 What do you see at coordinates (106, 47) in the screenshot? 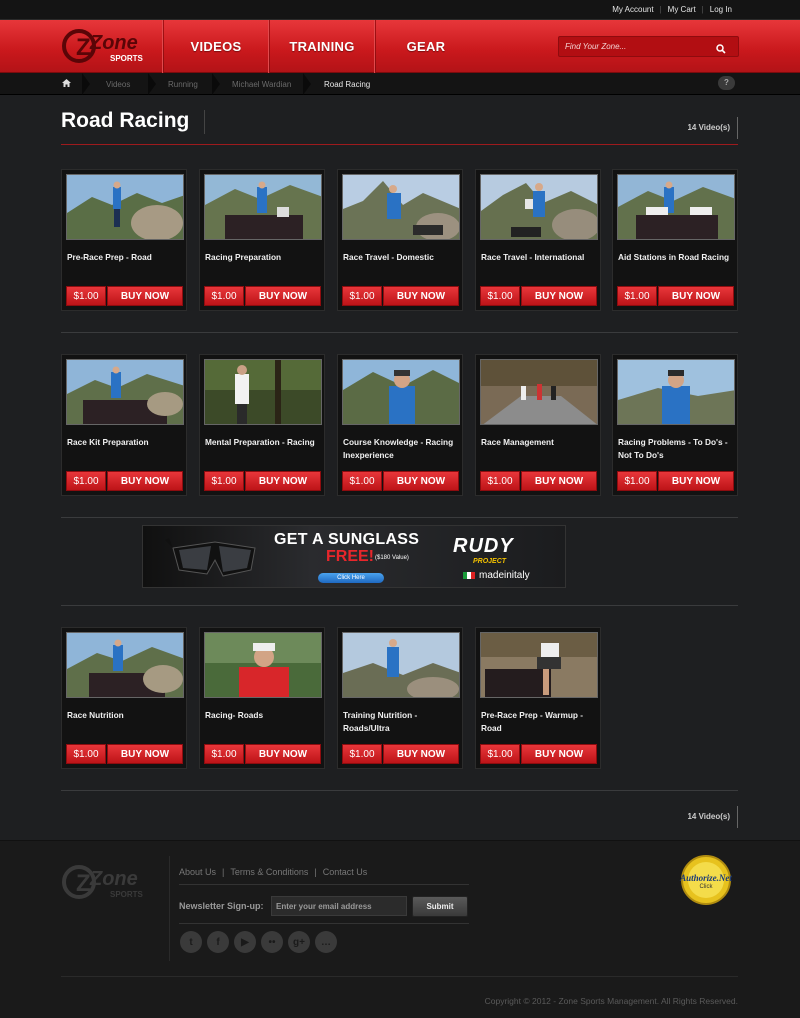
I see `zone-sports-logo: Z Zone SPORTS` at bounding box center [106, 47].